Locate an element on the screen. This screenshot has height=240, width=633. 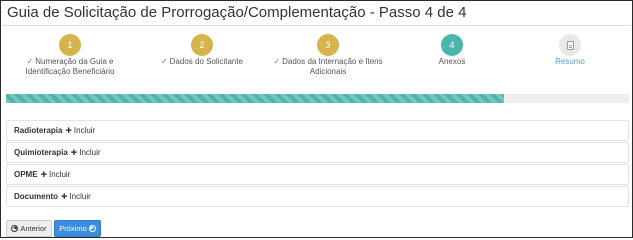
step-1-circle: 1 is located at coordinates (70, 45).